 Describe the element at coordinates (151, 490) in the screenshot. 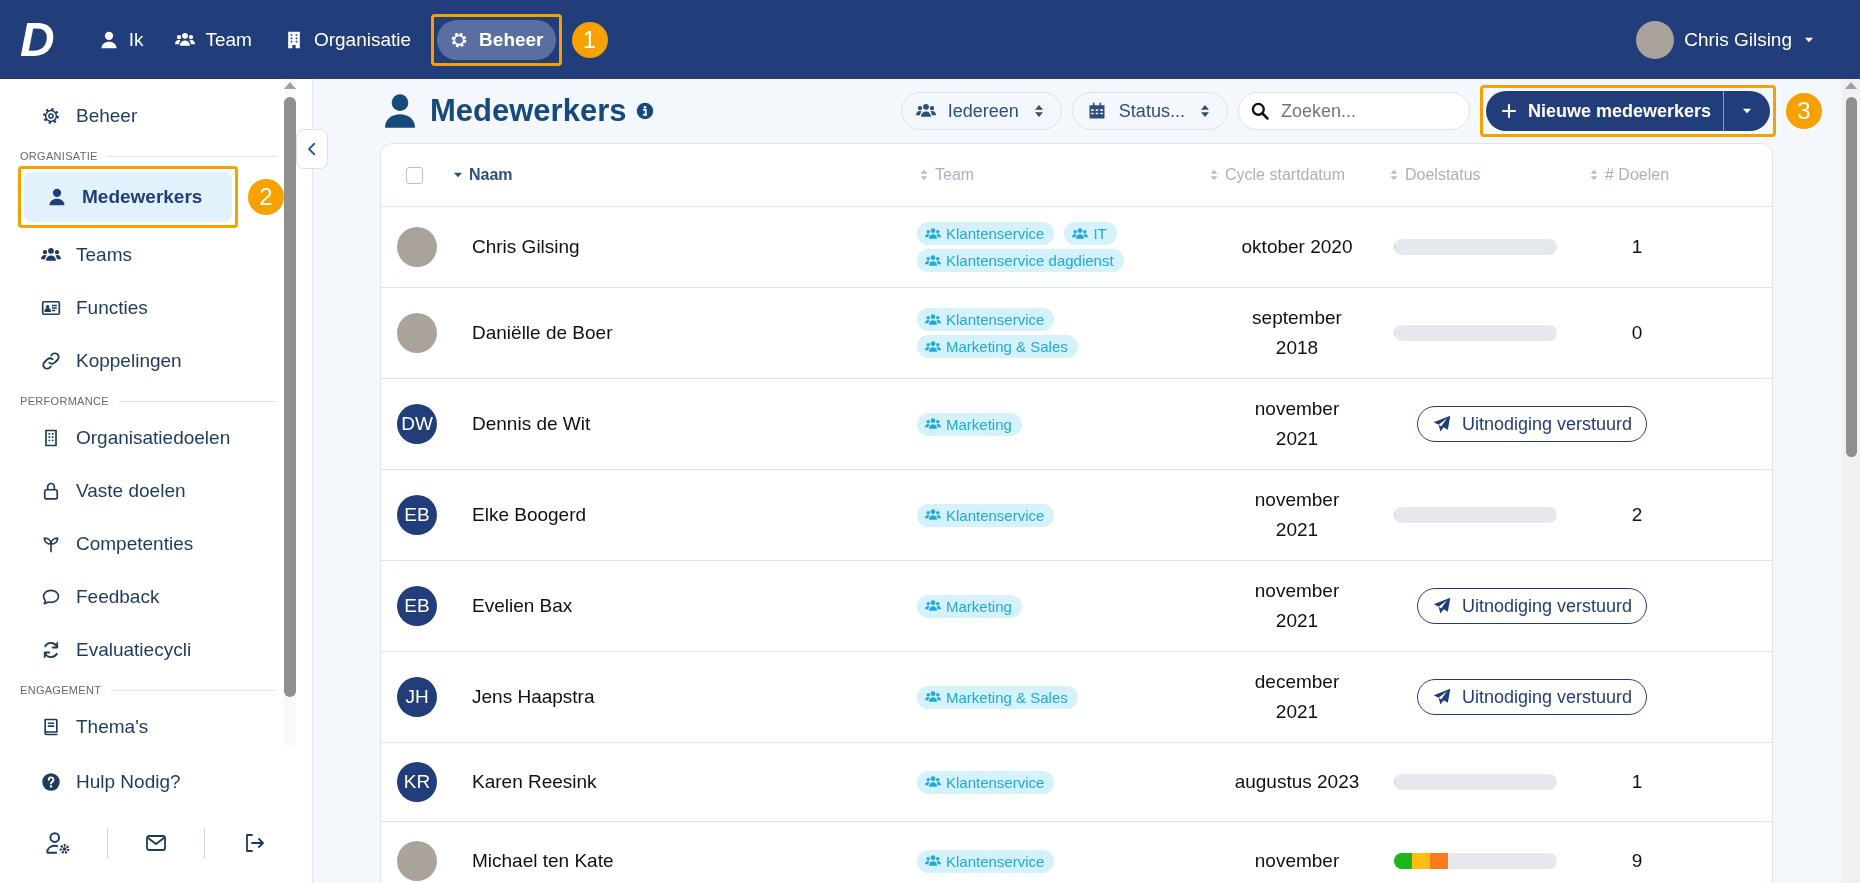

I see `sidebar-item: Vaste doelen` at that location.